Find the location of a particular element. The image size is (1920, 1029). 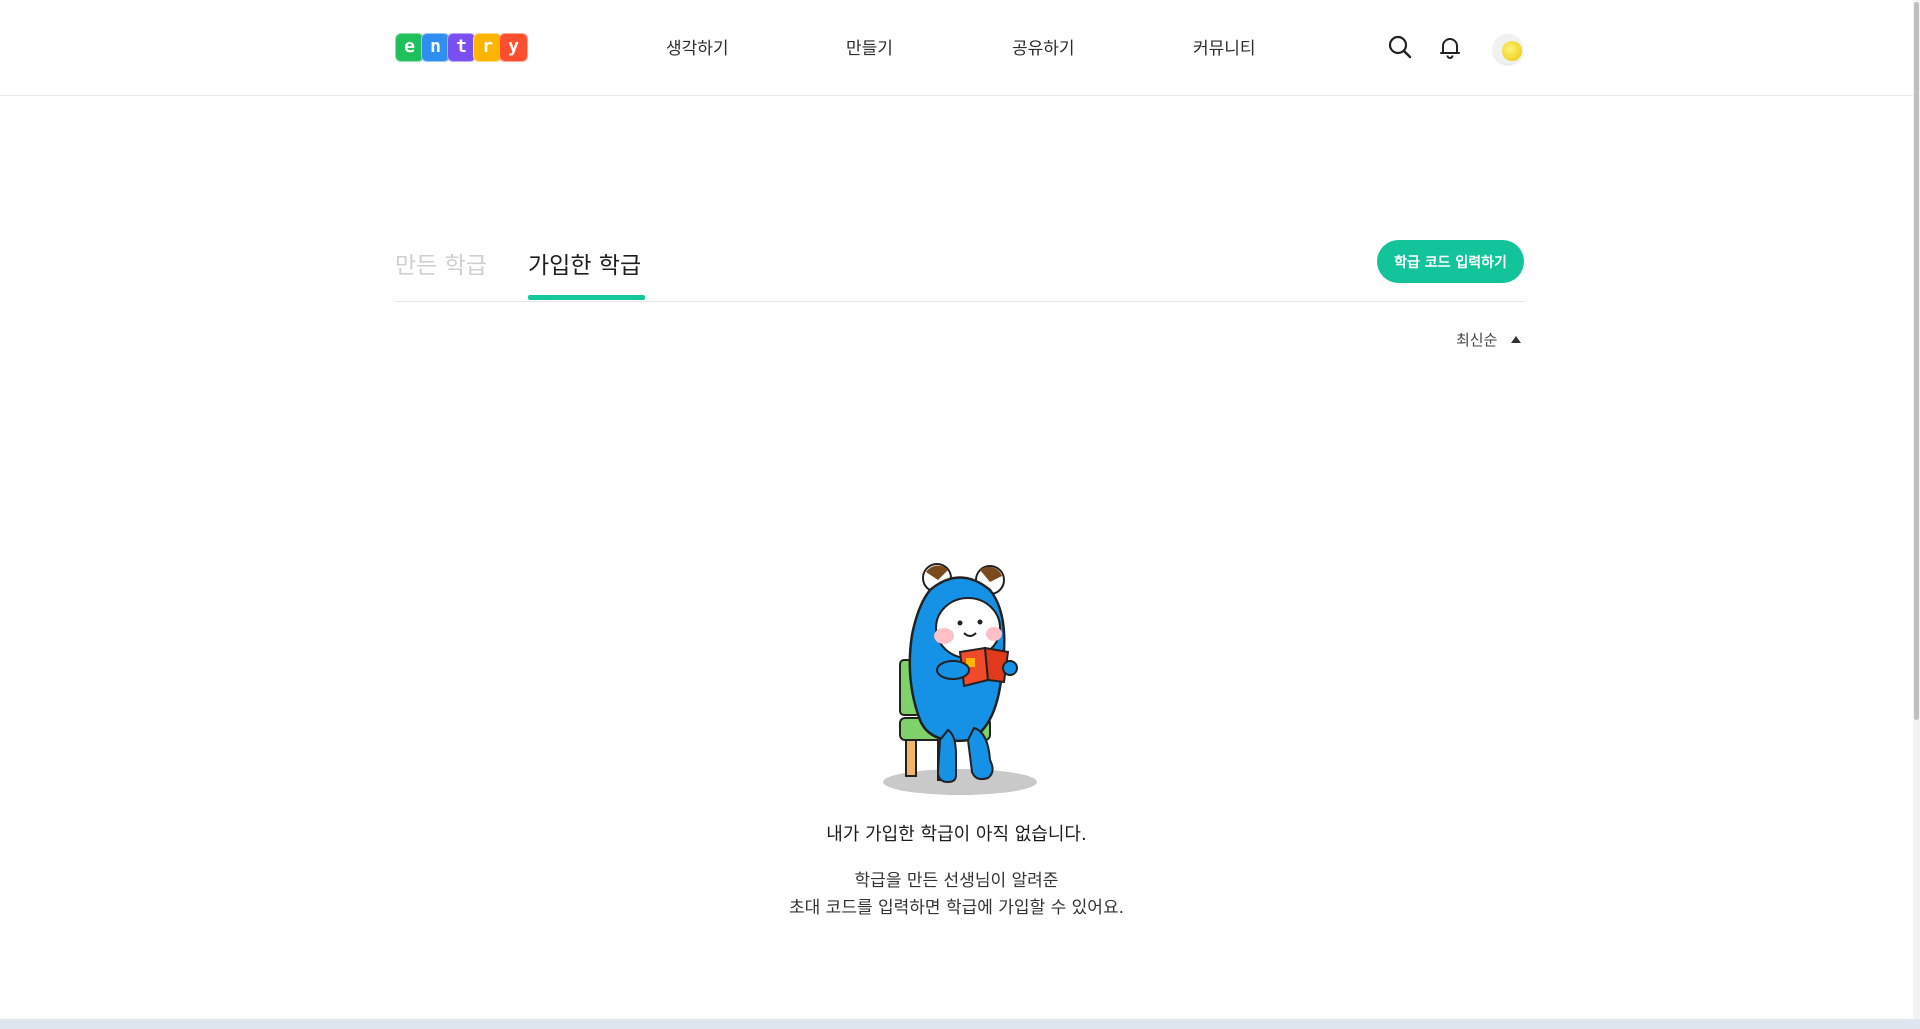

user-avatar is located at coordinates (1508, 49).